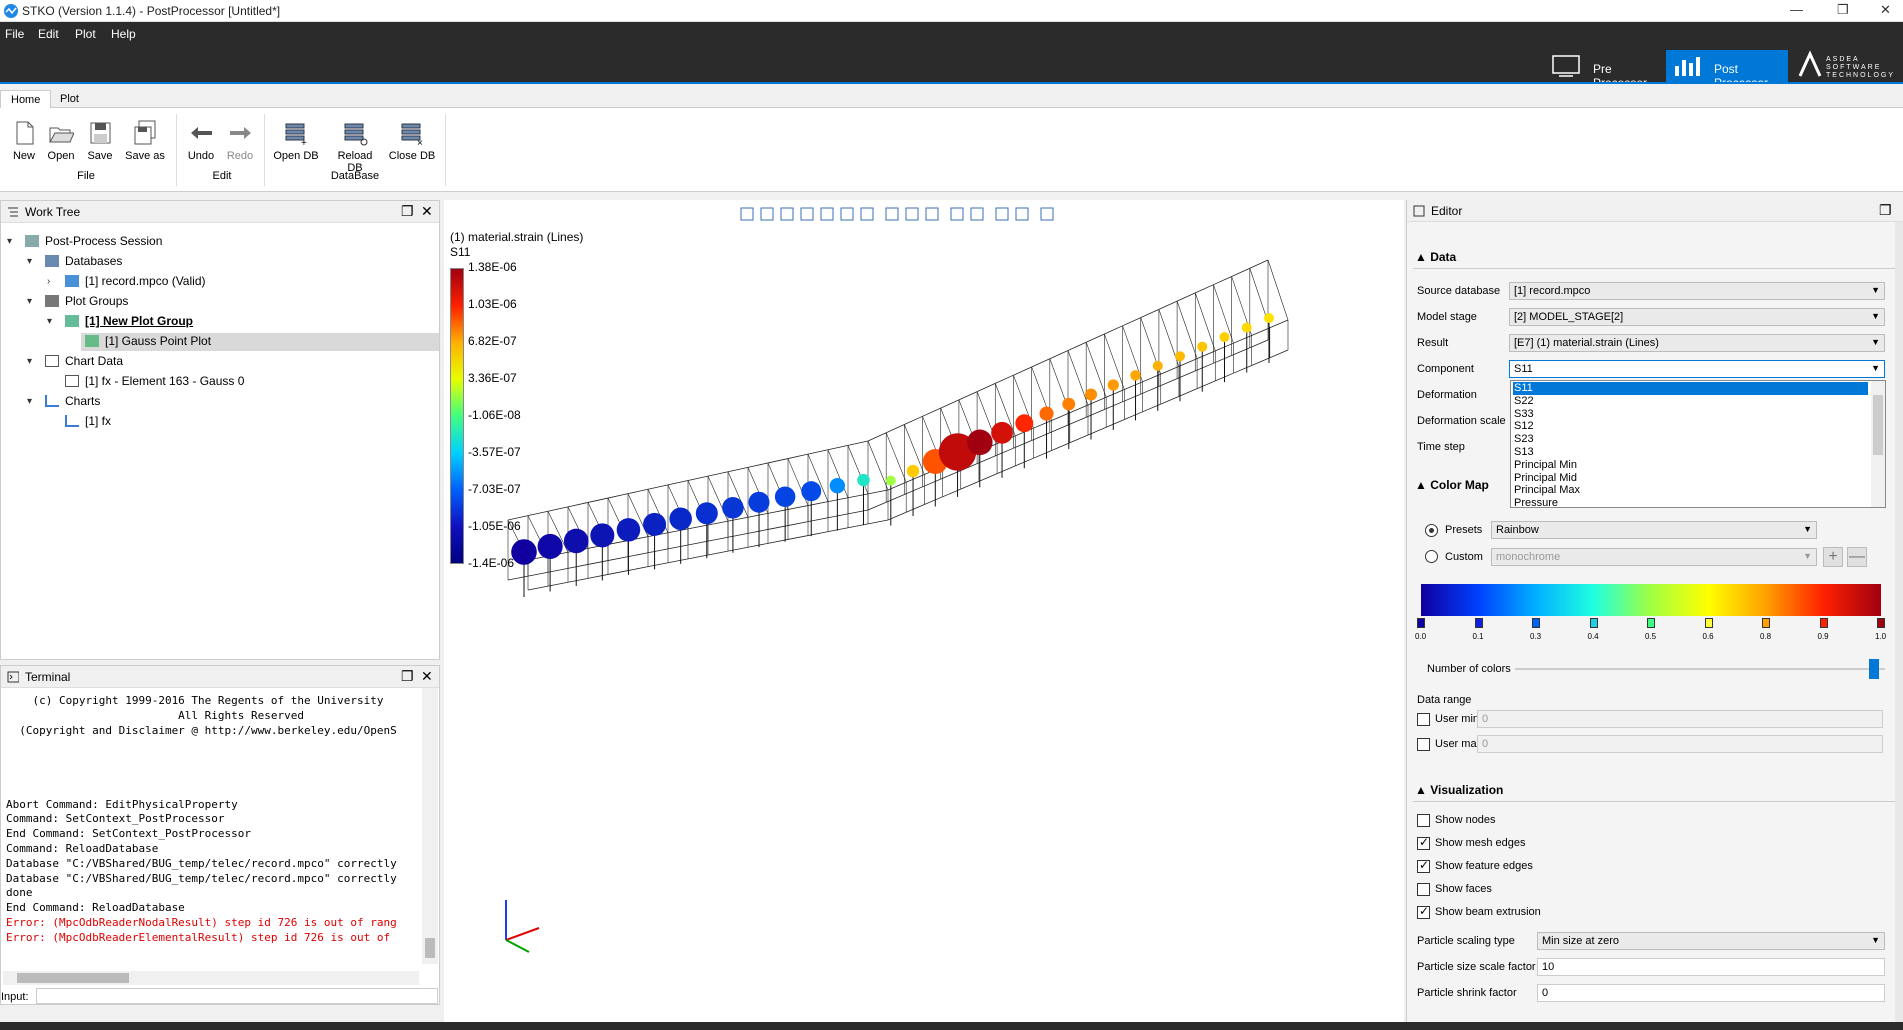 This screenshot has width=1903, height=1030. I want to click on menu-file: File, so click(14, 34).